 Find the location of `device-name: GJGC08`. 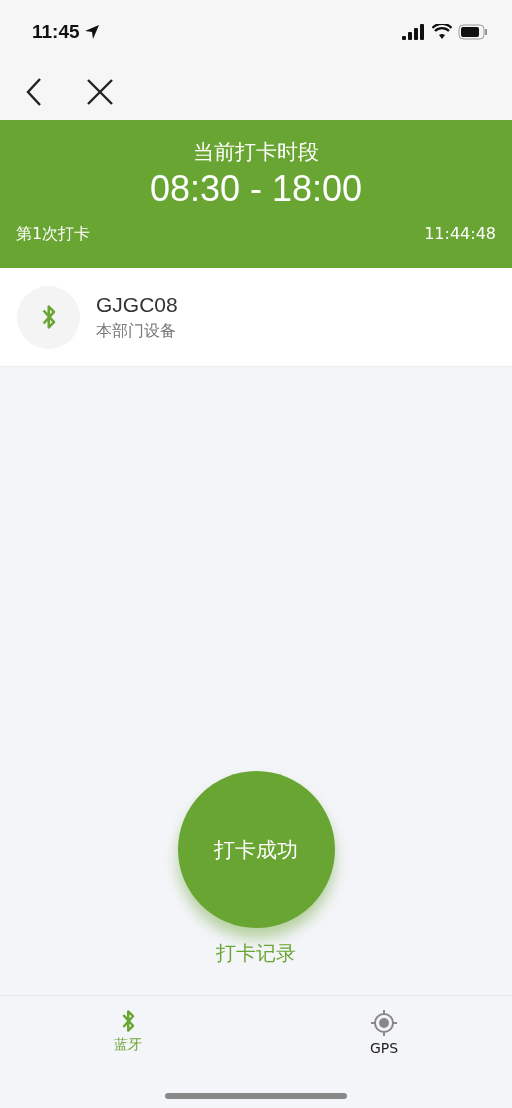

device-name: GJGC08 is located at coordinates (137, 304).